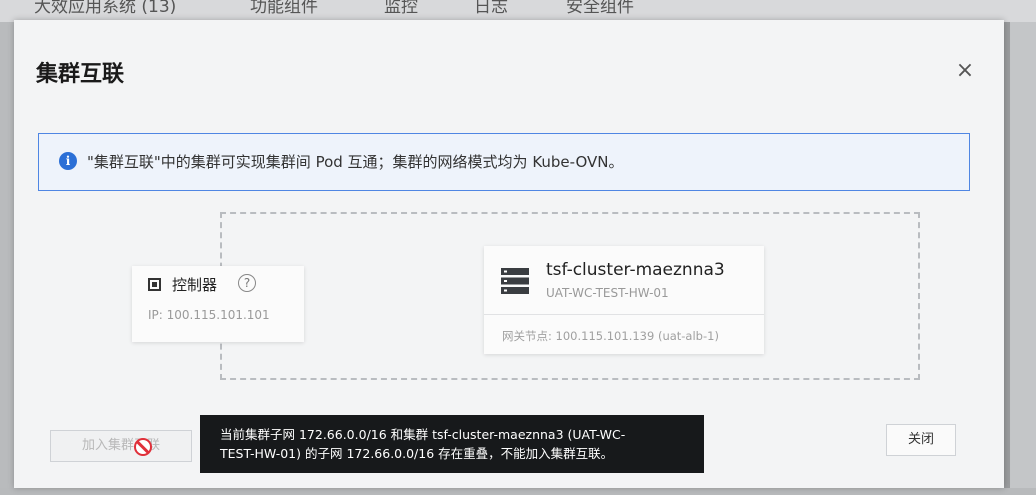 The height and width of the screenshot is (495, 1036). Describe the element at coordinates (80, 74) in the screenshot. I see `dialog-title: 集群互联` at that location.